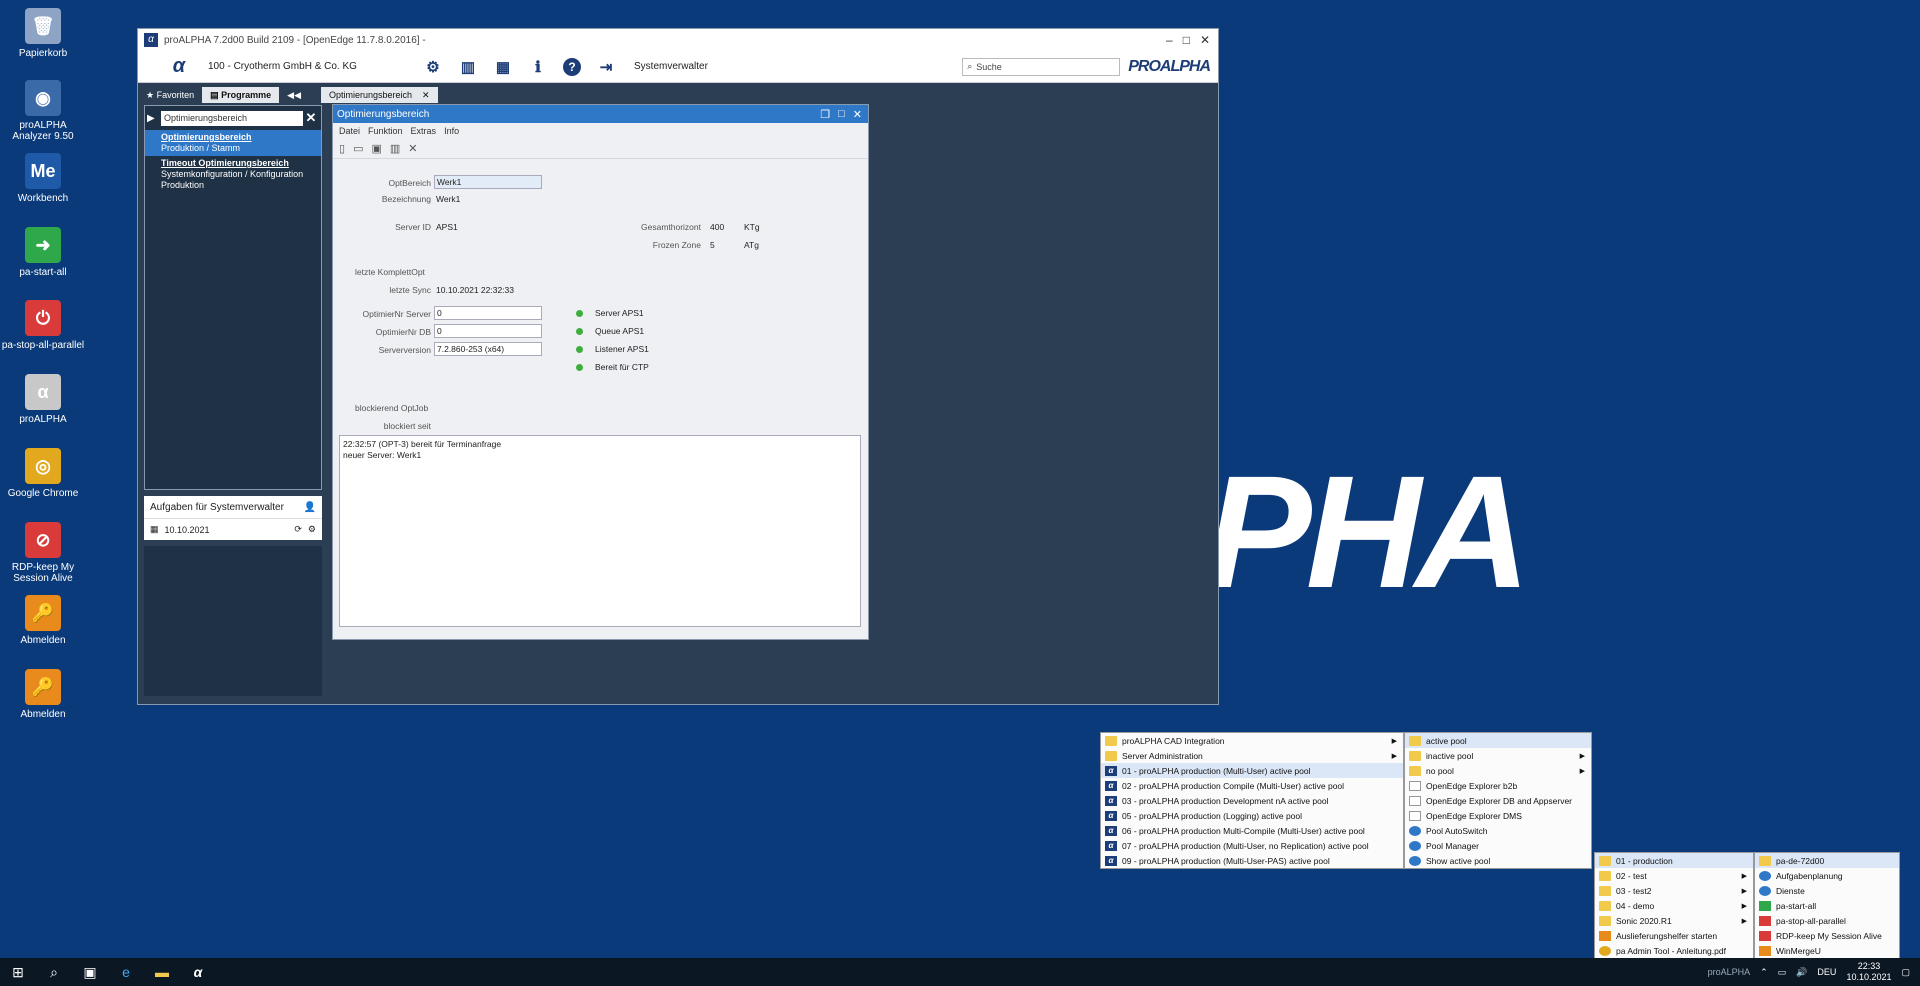 This screenshot has height=986, width=1920. Describe the element at coordinates (1498, 815) in the screenshot. I see `menu-item: OpenEdge Explorer DMS` at that location.